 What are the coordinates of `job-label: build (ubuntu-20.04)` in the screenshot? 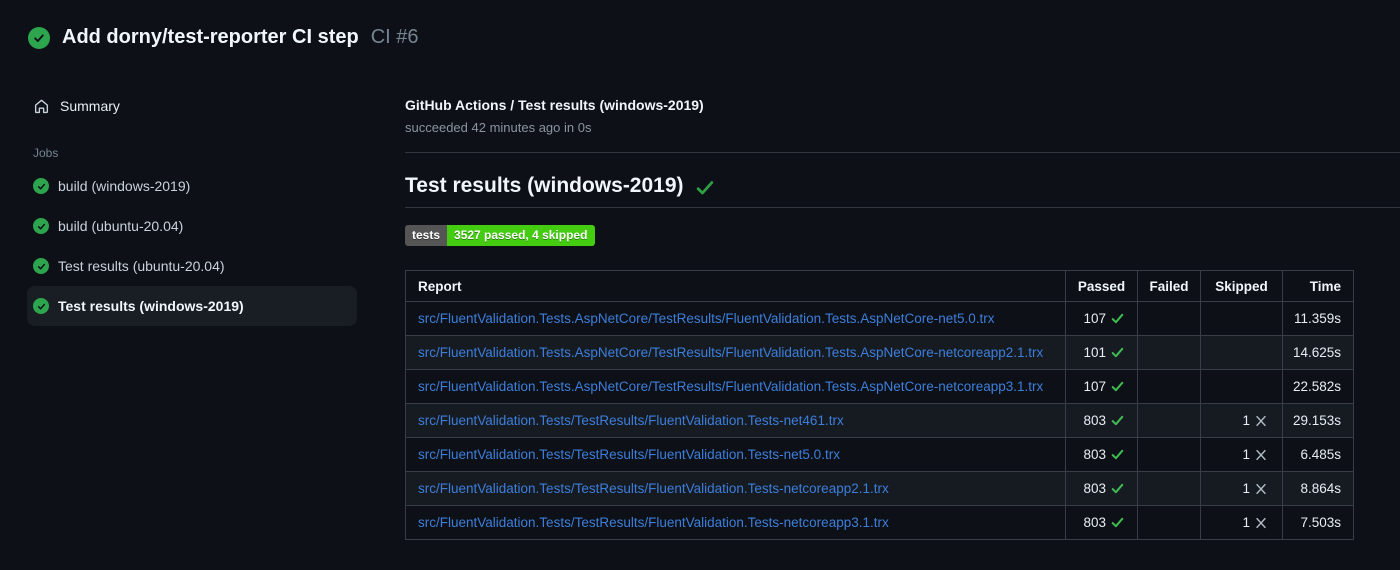 It's located at (121, 226).